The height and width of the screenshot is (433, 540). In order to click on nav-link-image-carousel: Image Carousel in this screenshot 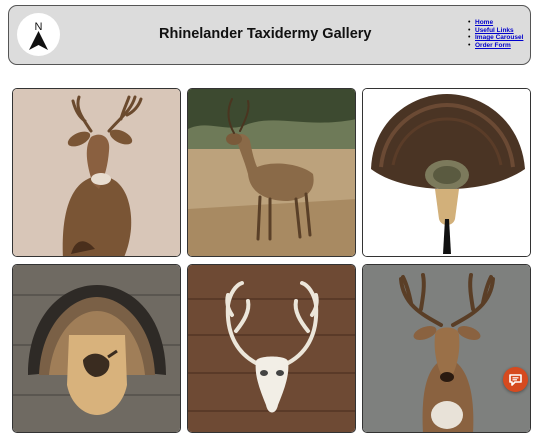, I will do `click(499, 37)`.